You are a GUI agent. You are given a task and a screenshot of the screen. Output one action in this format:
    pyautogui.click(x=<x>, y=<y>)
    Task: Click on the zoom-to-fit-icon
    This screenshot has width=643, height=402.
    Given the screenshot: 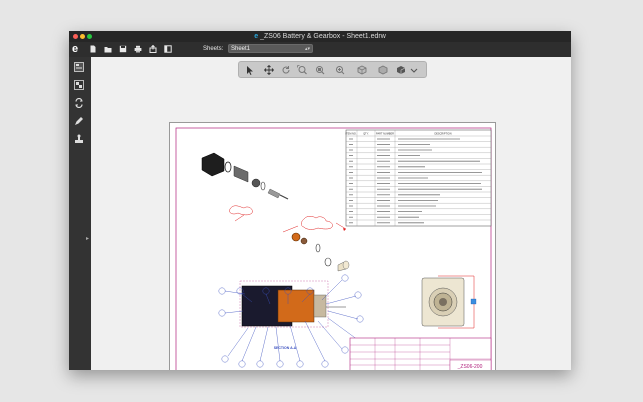 What is the action you would take?
    pyautogui.click(x=302, y=70)
    